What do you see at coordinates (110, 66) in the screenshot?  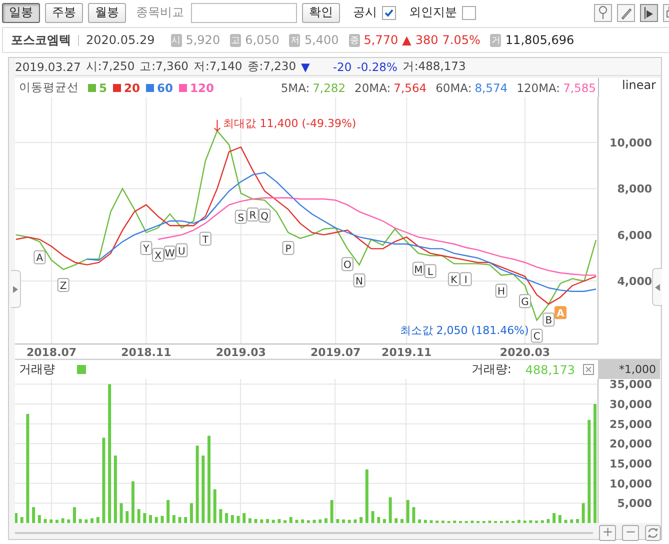 I see `cursor-price: 시:7,250` at bounding box center [110, 66].